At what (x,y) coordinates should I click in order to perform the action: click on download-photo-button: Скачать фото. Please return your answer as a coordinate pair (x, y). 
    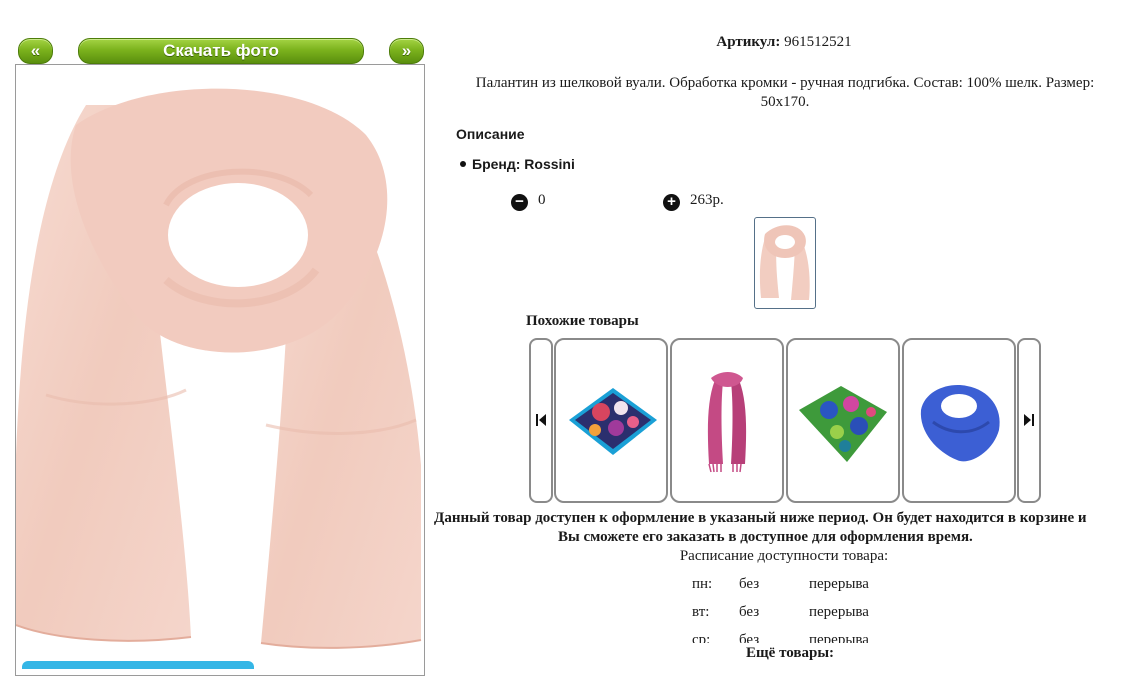
    Looking at the image, I should click on (221, 52).